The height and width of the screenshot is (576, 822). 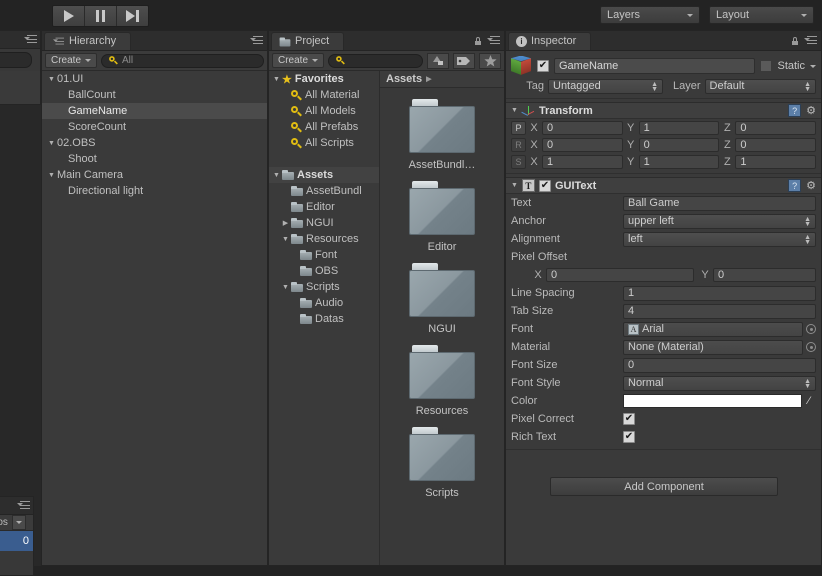 What do you see at coordinates (69, 16) in the screenshot?
I see `play-button` at bounding box center [69, 16].